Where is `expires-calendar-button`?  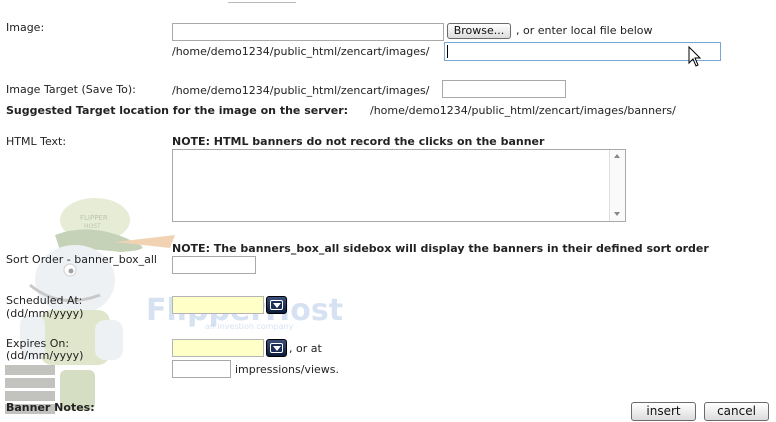
expires-calendar-button is located at coordinates (276, 348).